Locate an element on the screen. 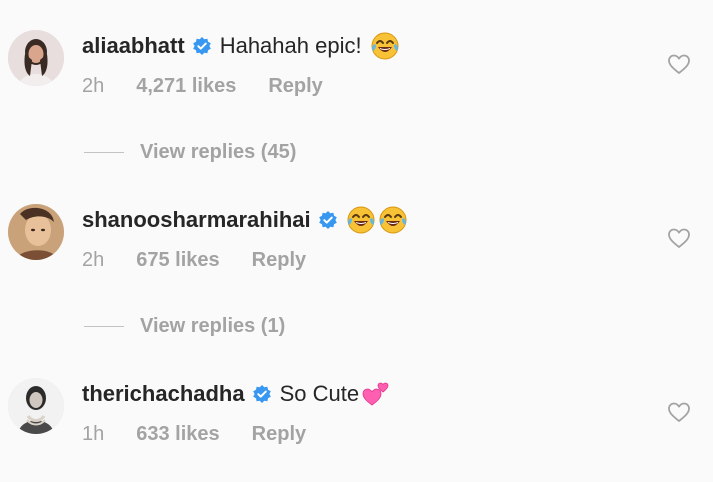 The image size is (713, 482). comment-meta: 2h 675 likes Reply is located at coordinates (194, 260).